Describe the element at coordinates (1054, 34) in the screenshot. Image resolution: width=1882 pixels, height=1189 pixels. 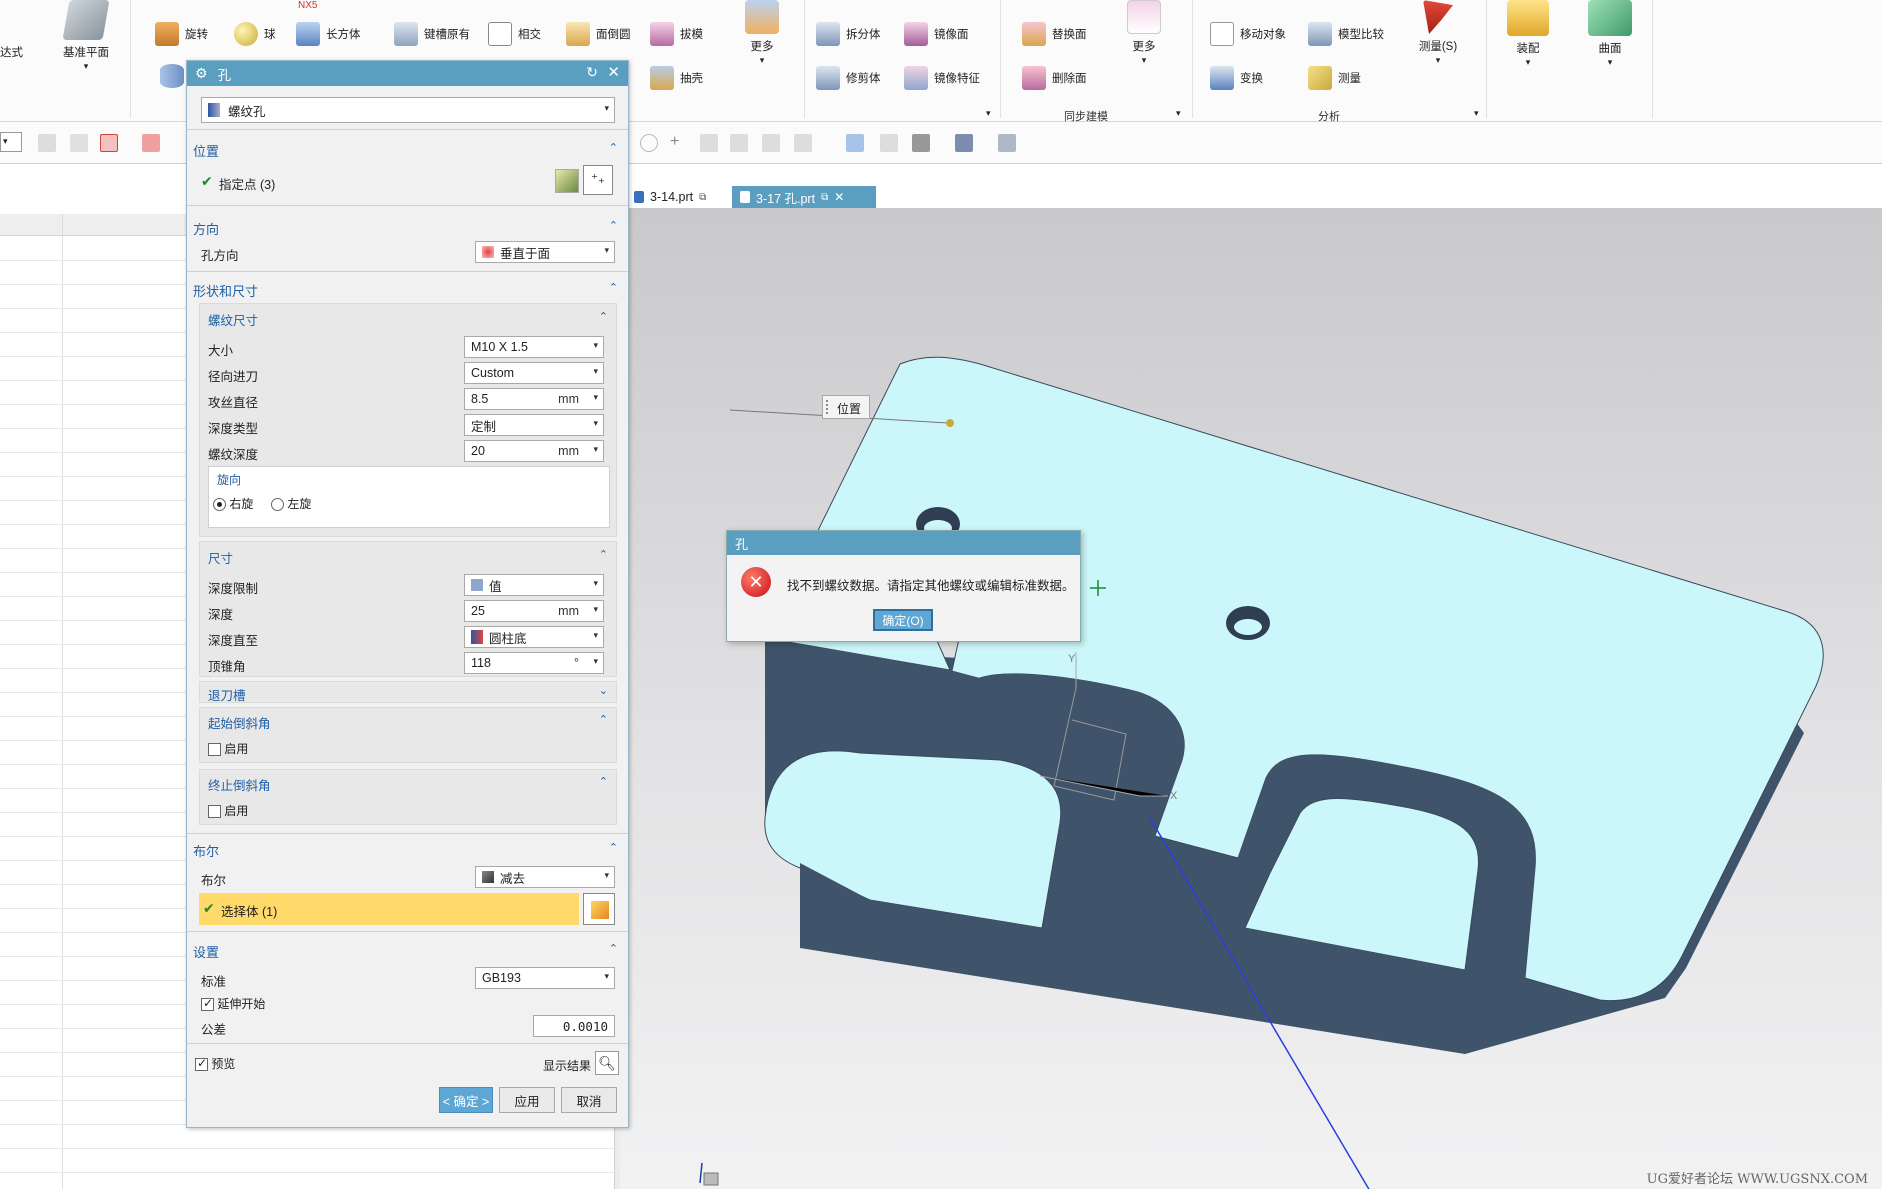
I see `replace-face-button: 替换面` at that location.